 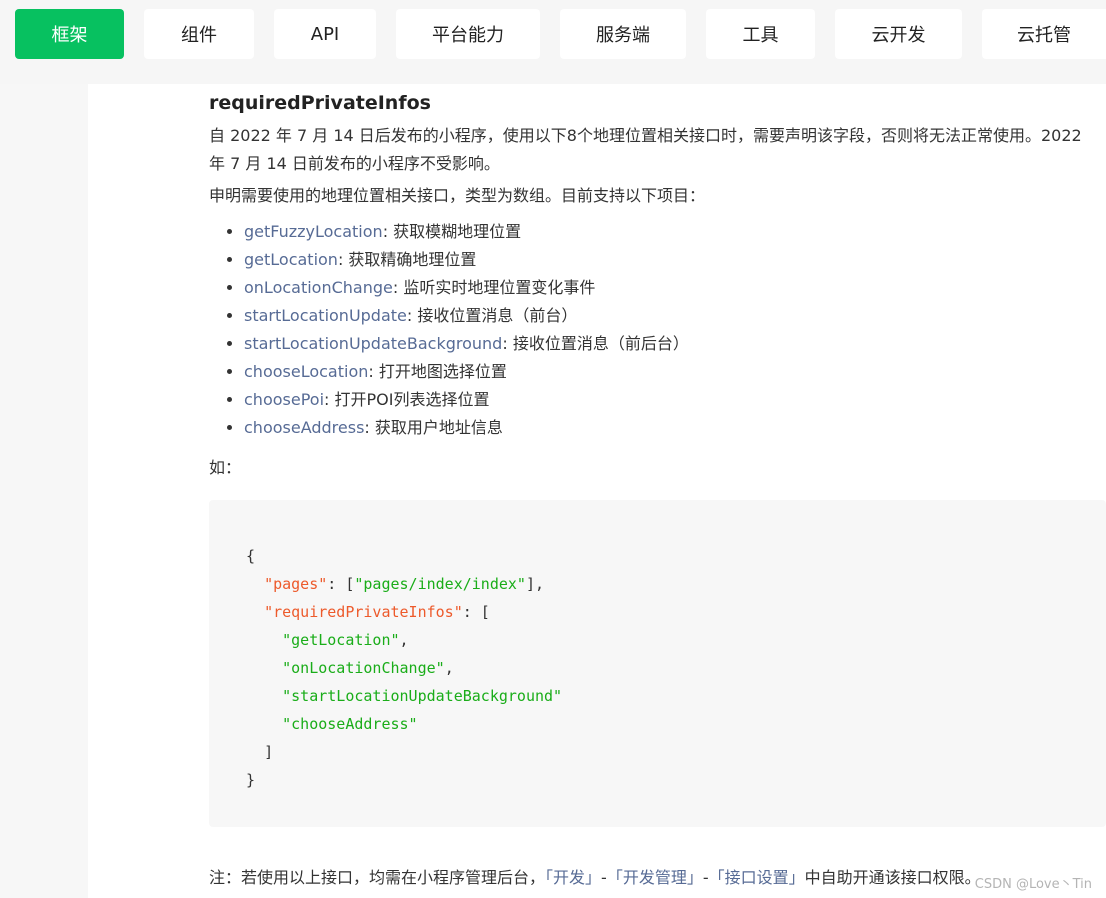 I want to click on tab-cloud-hosting: 云托管, so click(x=1044, y=34).